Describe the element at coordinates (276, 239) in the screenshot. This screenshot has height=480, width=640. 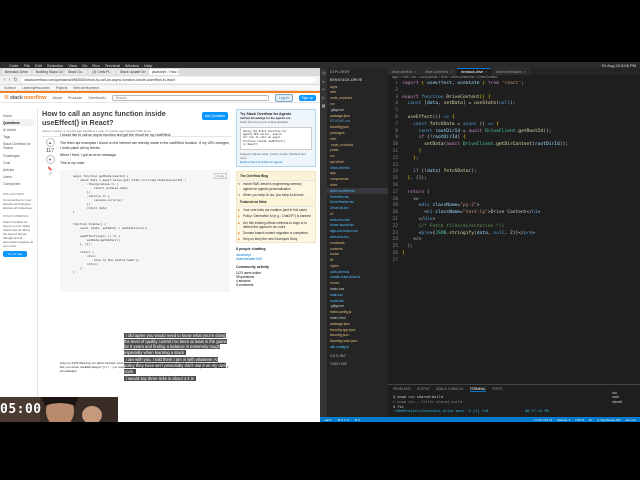
I see `meta-link: Help us keep the new Developer Story` at that location.